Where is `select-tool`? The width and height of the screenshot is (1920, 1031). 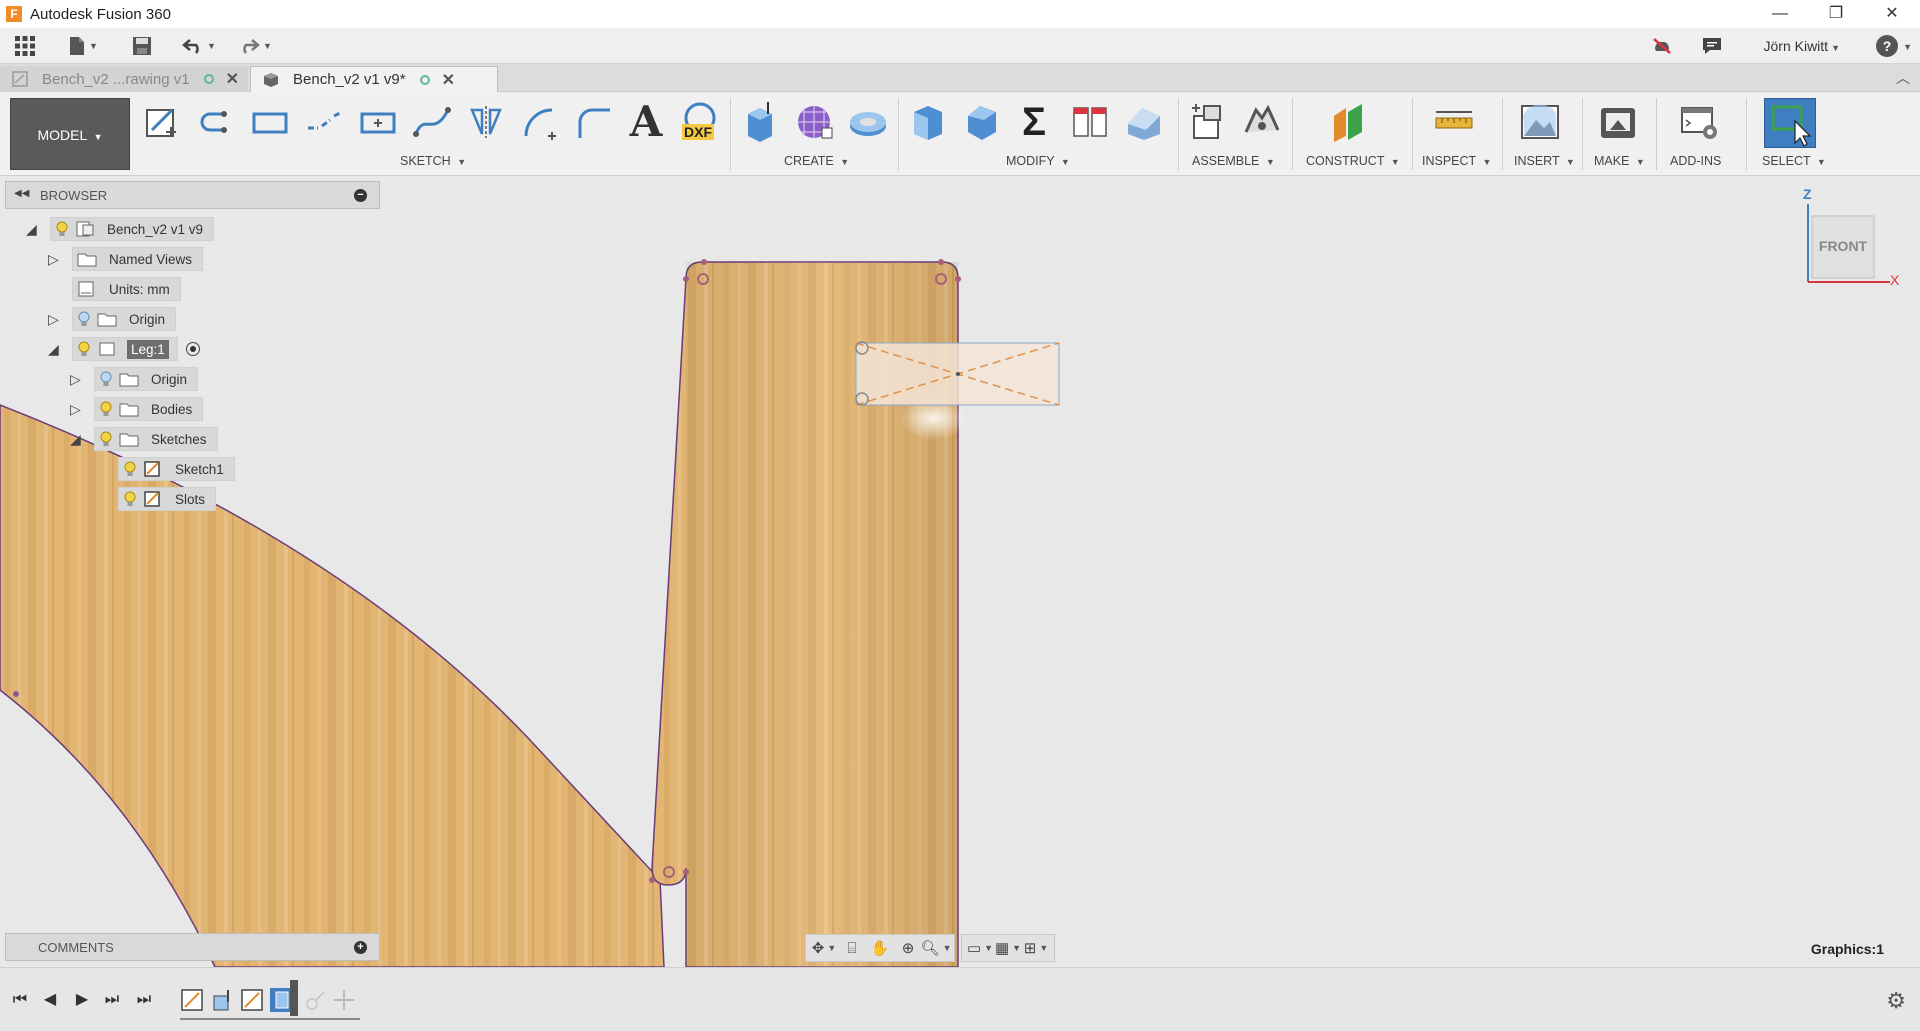
select-tool is located at coordinates (1790, 123).